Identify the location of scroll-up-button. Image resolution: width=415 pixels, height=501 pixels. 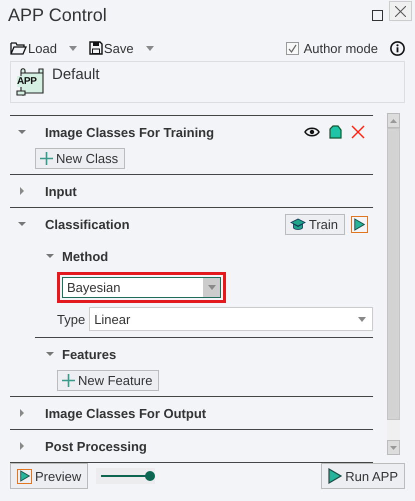
(393, 120).